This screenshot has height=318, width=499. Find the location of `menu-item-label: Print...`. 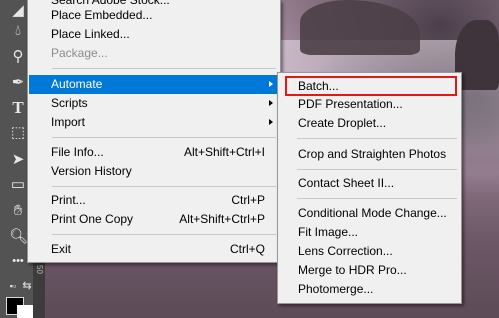

menu-item-label: Print... is located at coordinates (68, 200).